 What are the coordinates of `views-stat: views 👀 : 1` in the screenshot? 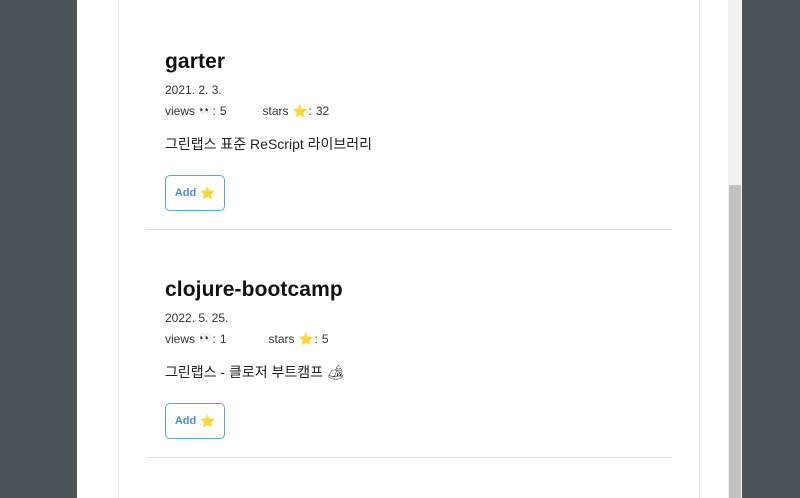 It's located at (196, 339).